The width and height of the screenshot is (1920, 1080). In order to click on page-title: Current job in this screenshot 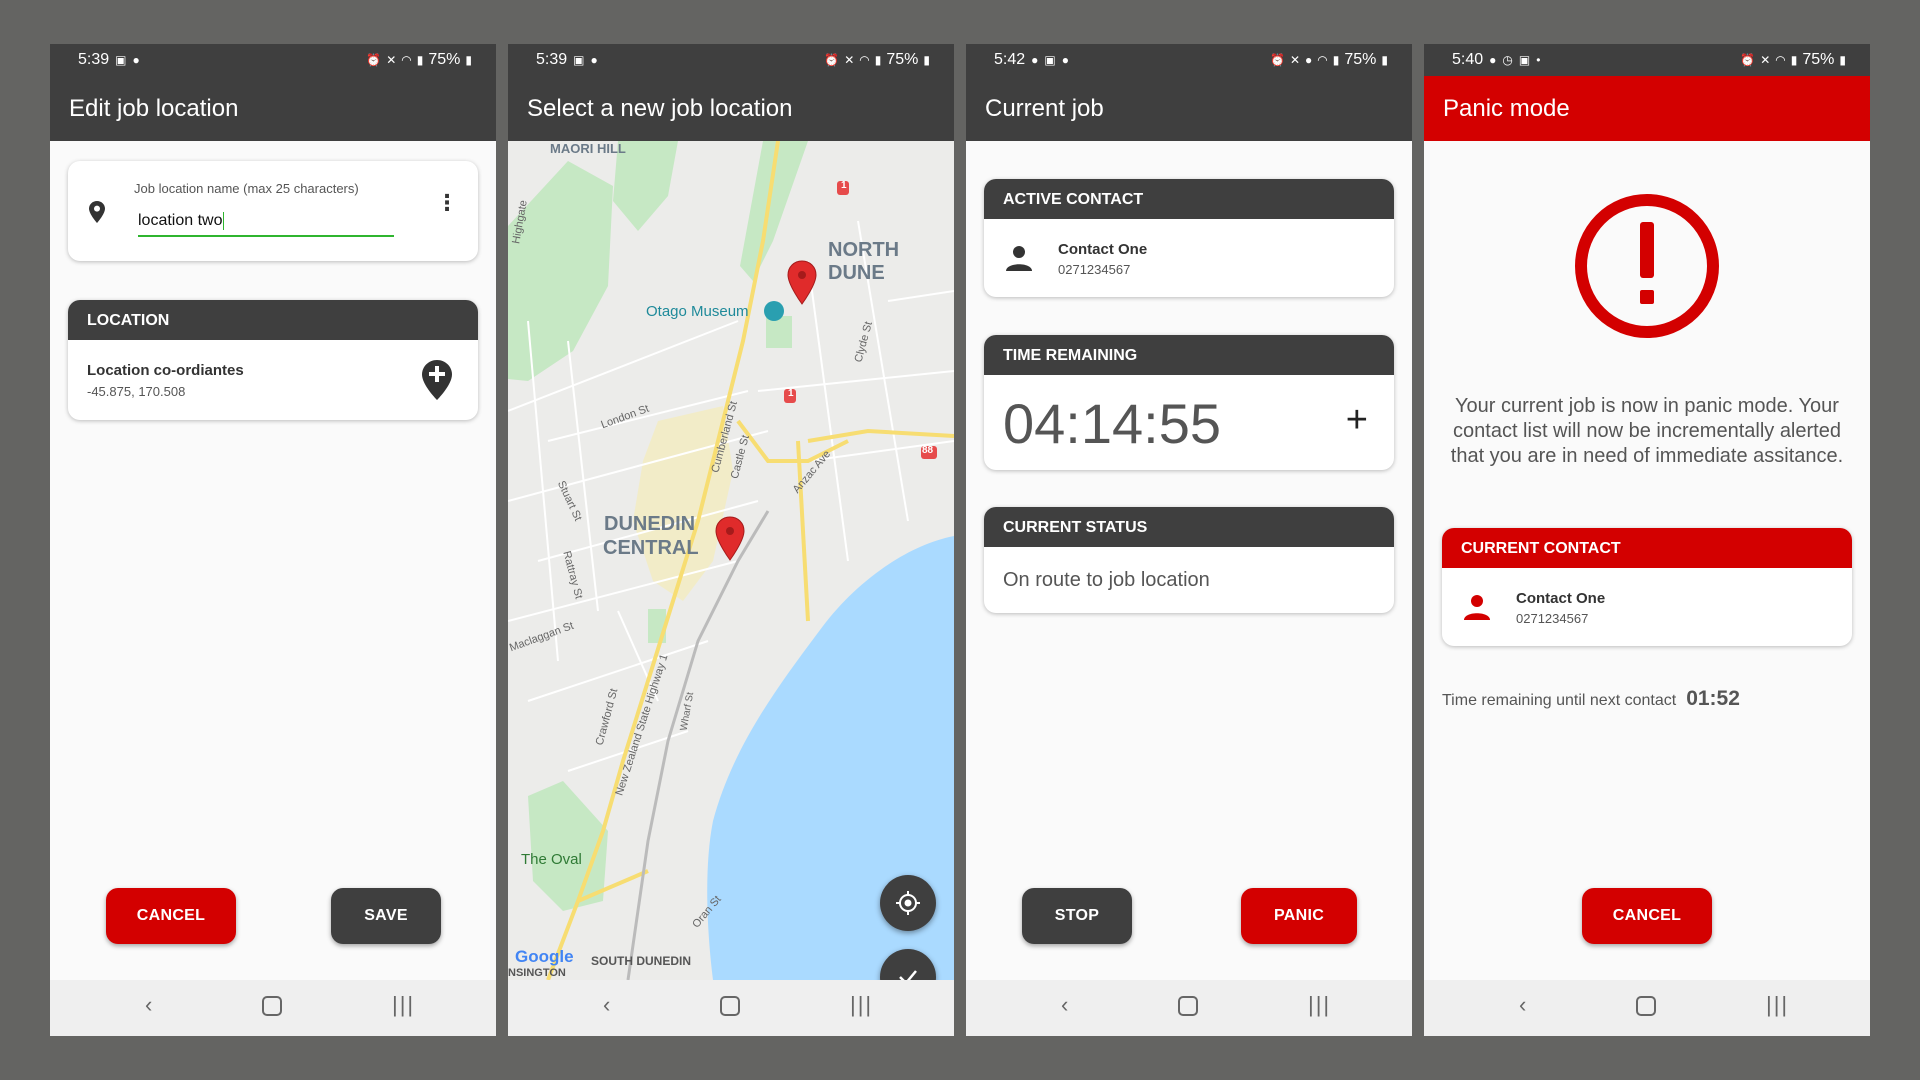, I will do `click(1044, 108)`.